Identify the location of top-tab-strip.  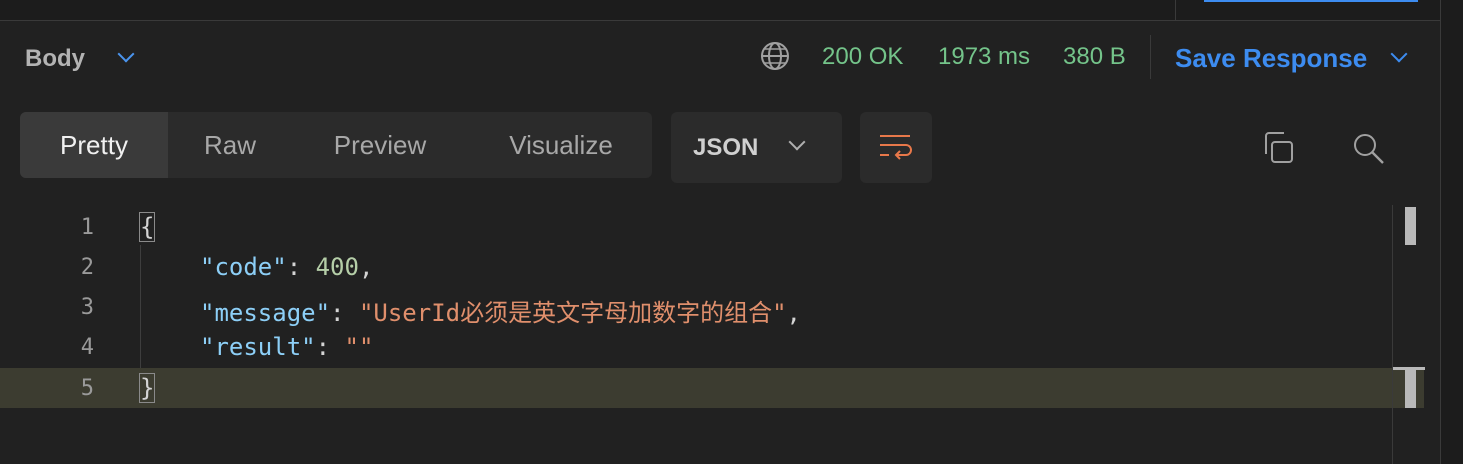
(720, 10).